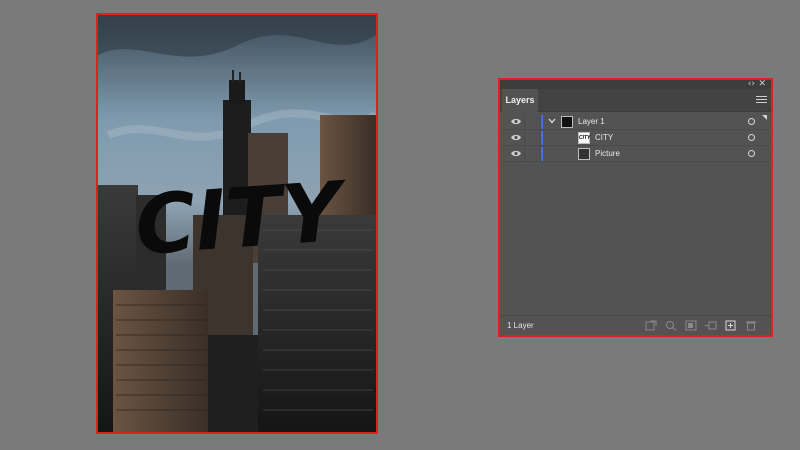 This screenshot has width=800, height=450. What do you see at coordinates (636, 154) in the screenshot?
I see `layer-row-picture: Picture` at bounding box center [636, 154].